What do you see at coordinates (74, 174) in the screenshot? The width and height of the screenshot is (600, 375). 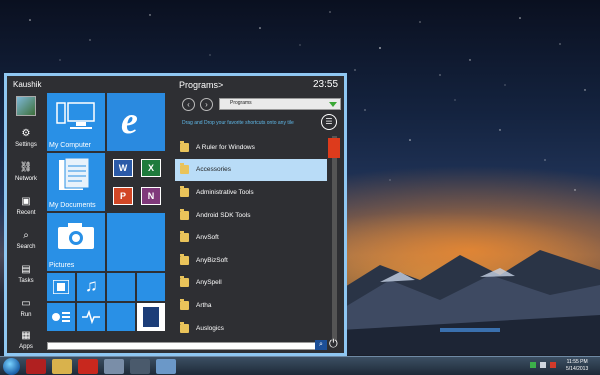 I see `documents-icon` at bounding box center [74, 174].